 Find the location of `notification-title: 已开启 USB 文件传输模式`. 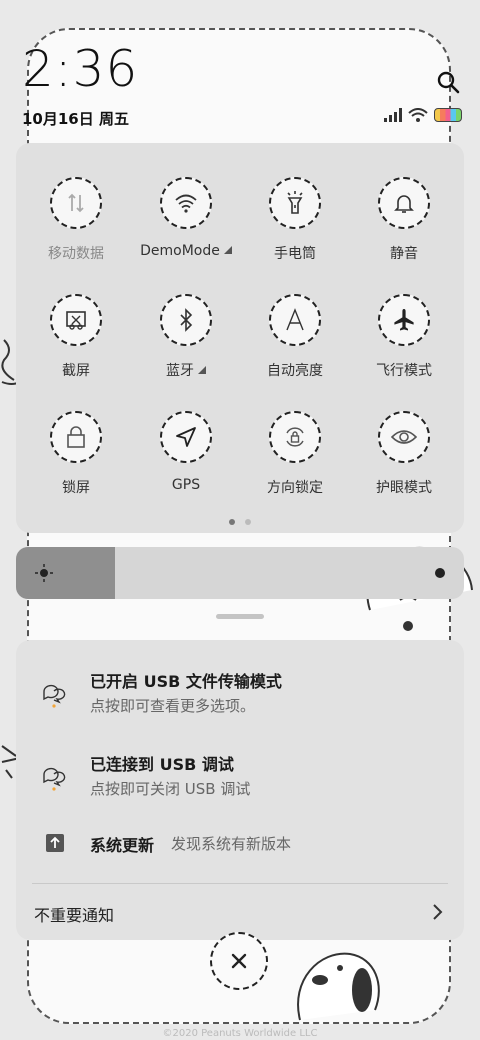

notification-title: 已开启 USB 文件传输模式 is located at coordinates (186, 681).